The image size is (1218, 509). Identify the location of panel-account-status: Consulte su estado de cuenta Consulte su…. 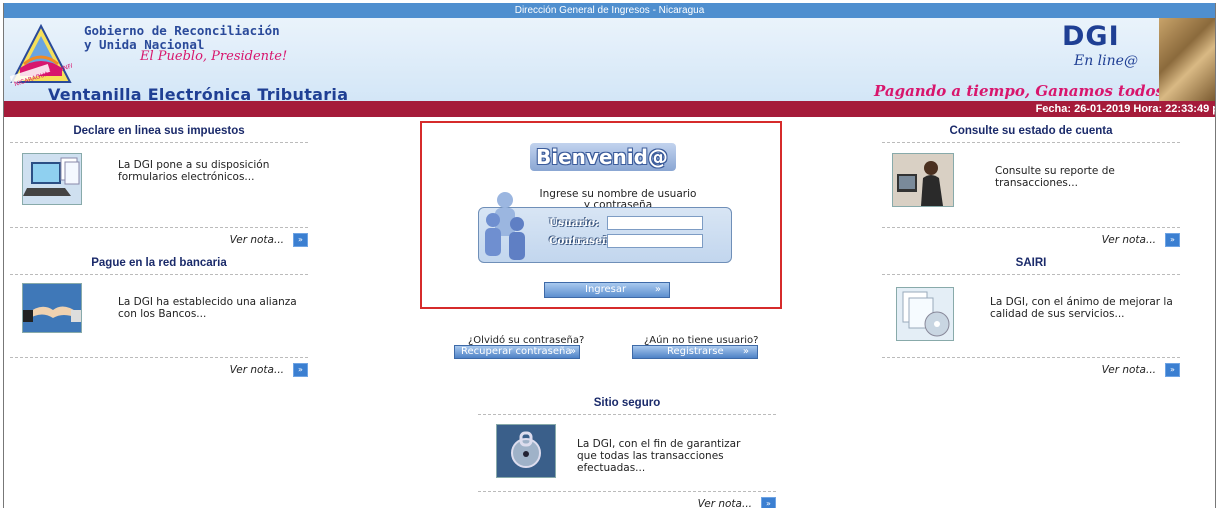
(1031, 186).